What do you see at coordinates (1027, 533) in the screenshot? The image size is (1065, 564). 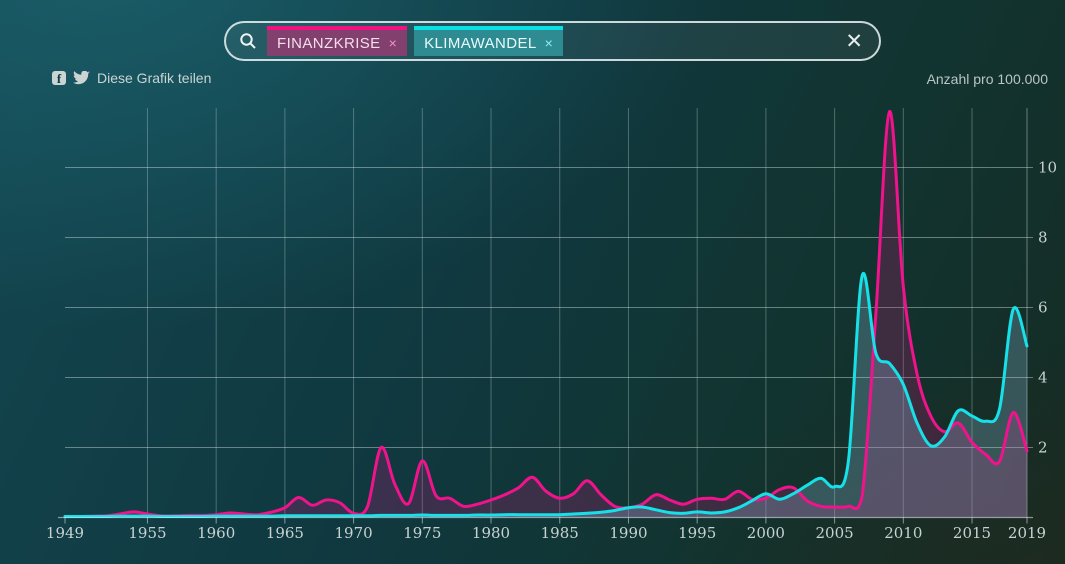 I see `x-tick-label: 2019` at bounding box center [1027, 533].